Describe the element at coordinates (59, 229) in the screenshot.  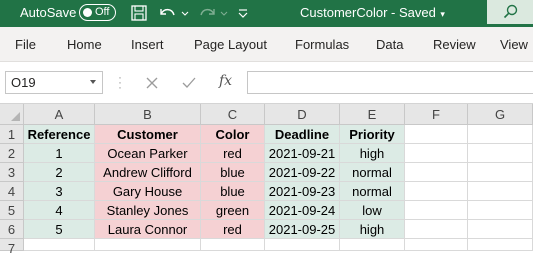
I see `table-cell: 5` at that location.